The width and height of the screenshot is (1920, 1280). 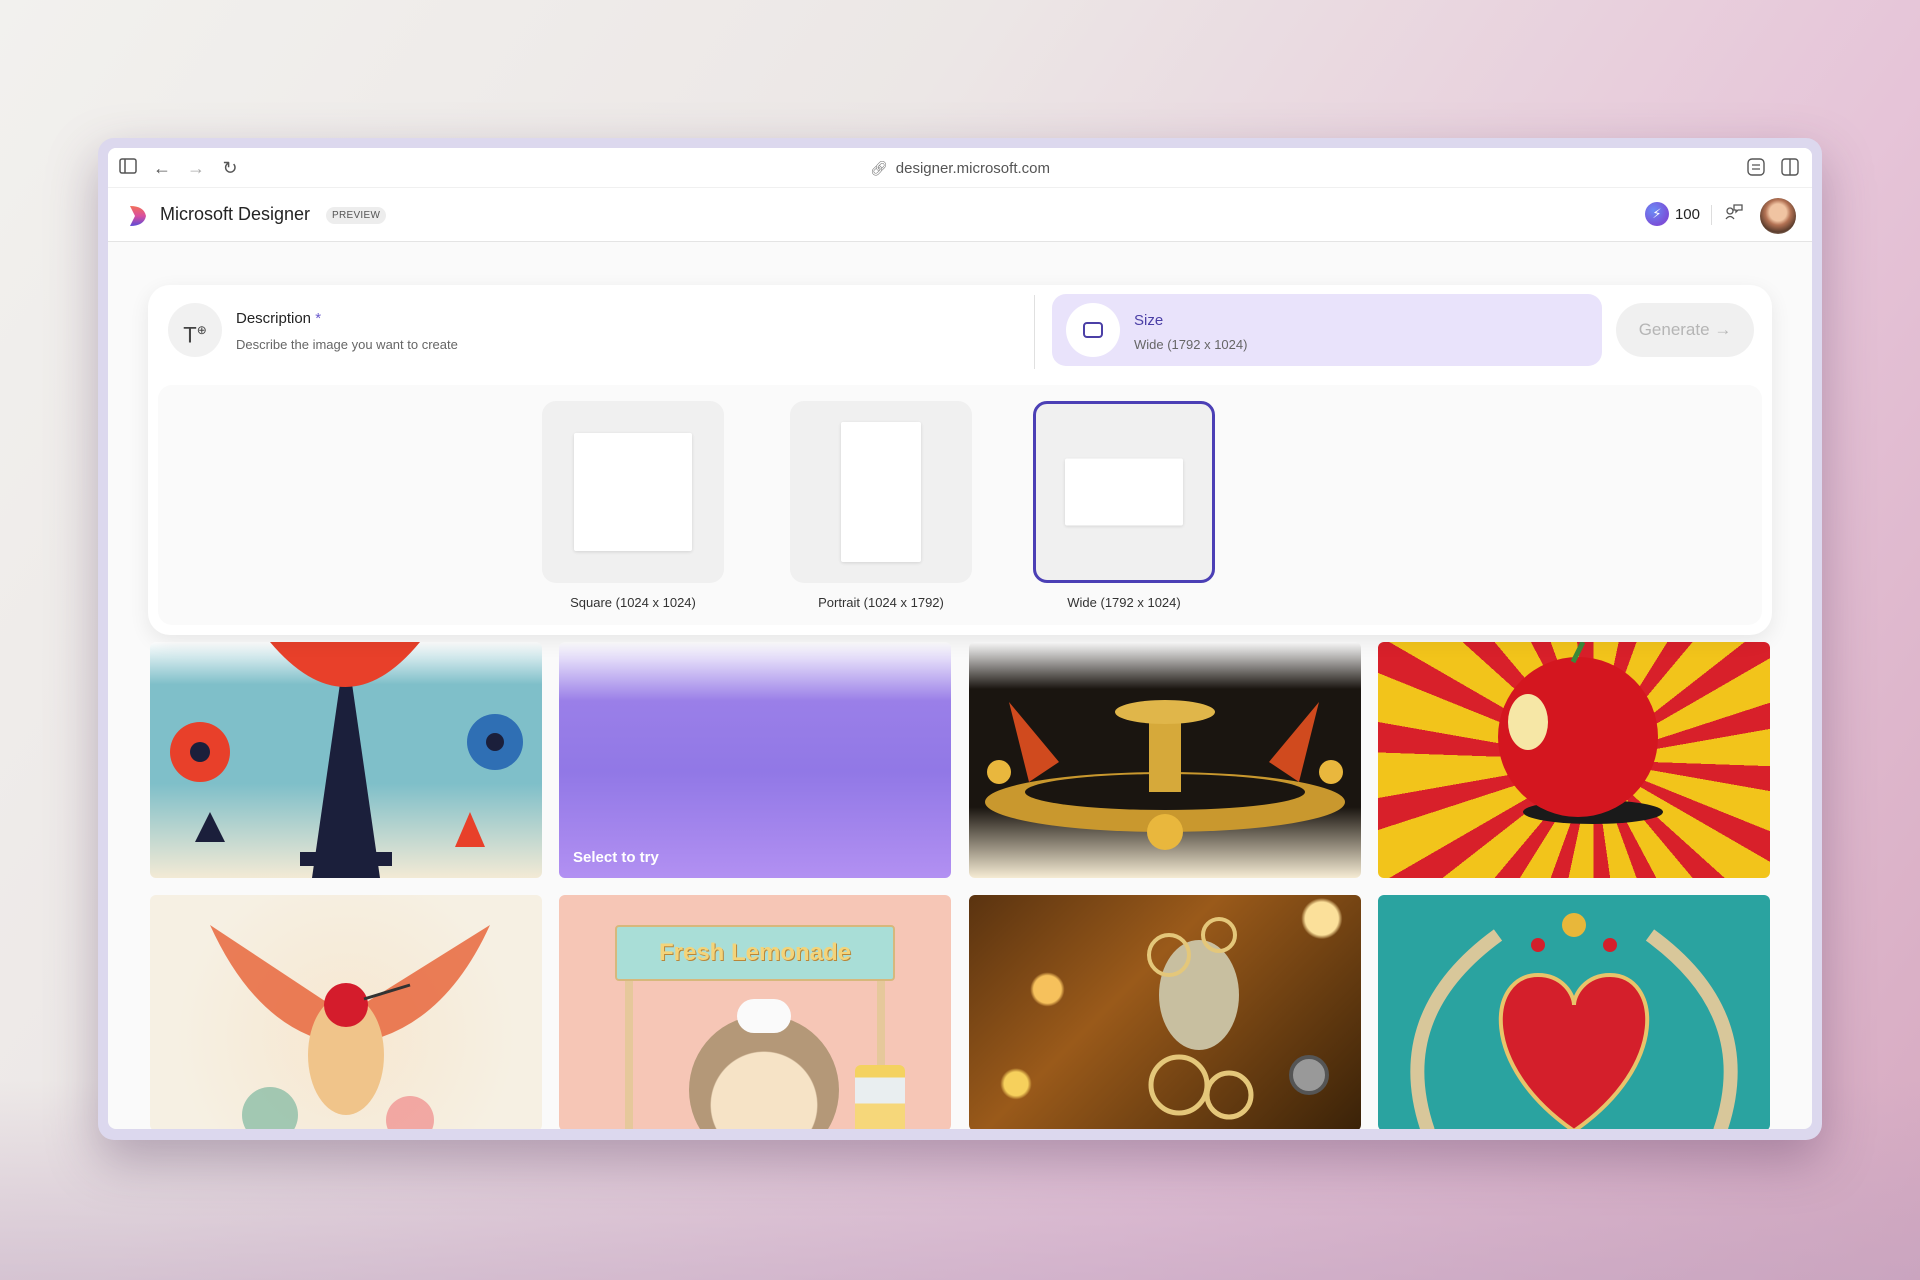 What do you see at coordinates (1149, 320) in the screenshot?
I see `size-title: Size` at bounding box center [1149, 320].